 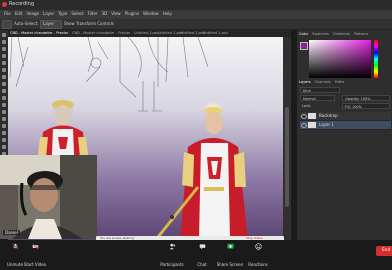 I want to click on chat-icon, so click(x=202, y=247).